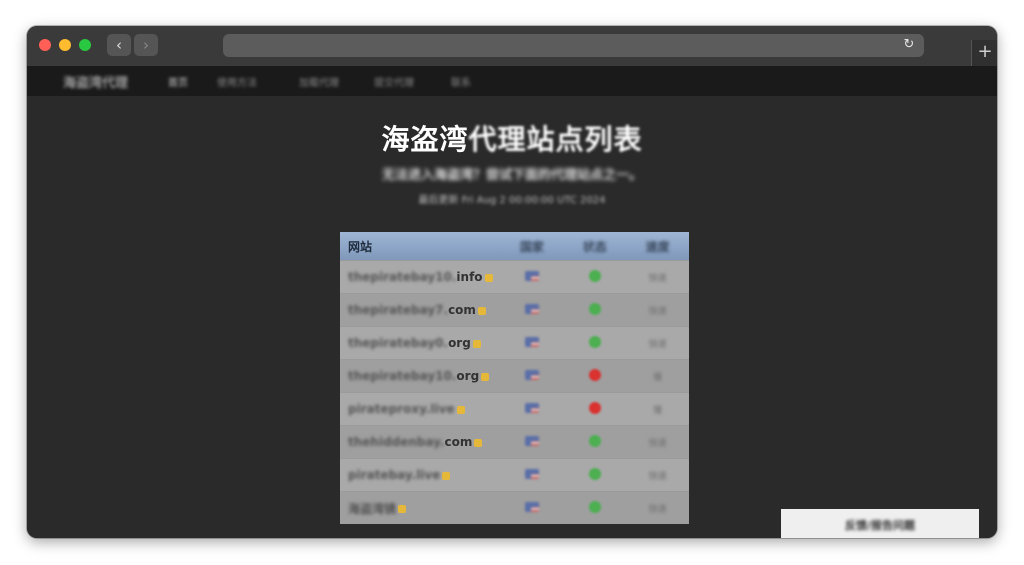 The height and width of the screenshot is (565, 1024). I want to click on col-country: 国家, so click(532, 246).